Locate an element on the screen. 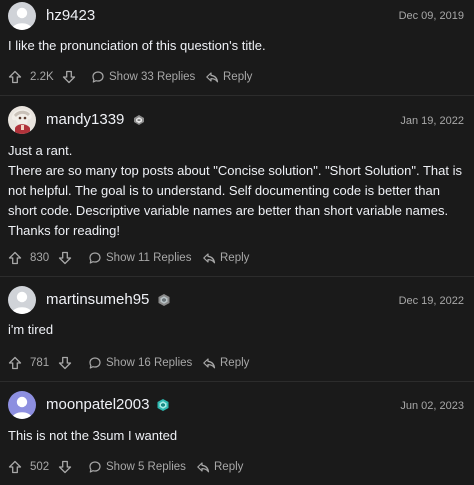  show-replies-button: Show 11 Replies is located at coordinates (139, 258).